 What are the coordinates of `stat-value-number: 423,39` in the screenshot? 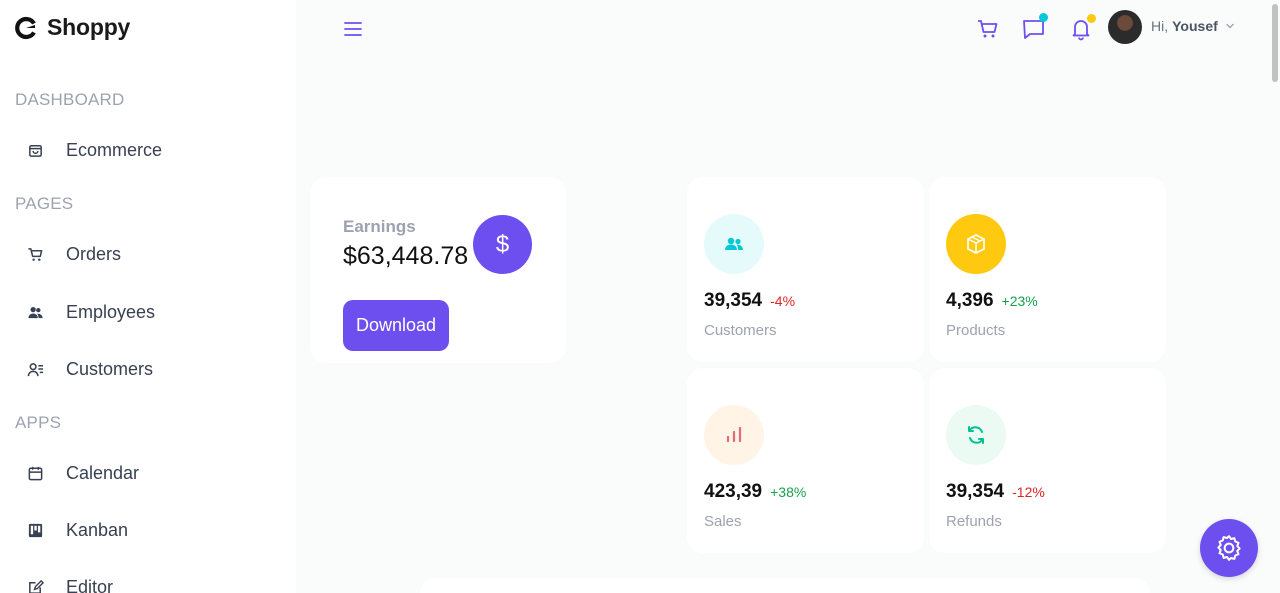 It's located at (733, 491).